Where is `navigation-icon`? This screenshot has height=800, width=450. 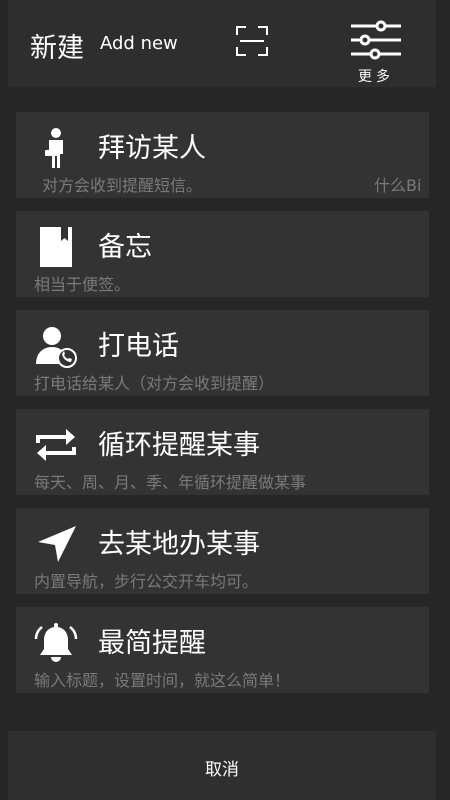
navigation-icon is located at coordinates (57, 544).